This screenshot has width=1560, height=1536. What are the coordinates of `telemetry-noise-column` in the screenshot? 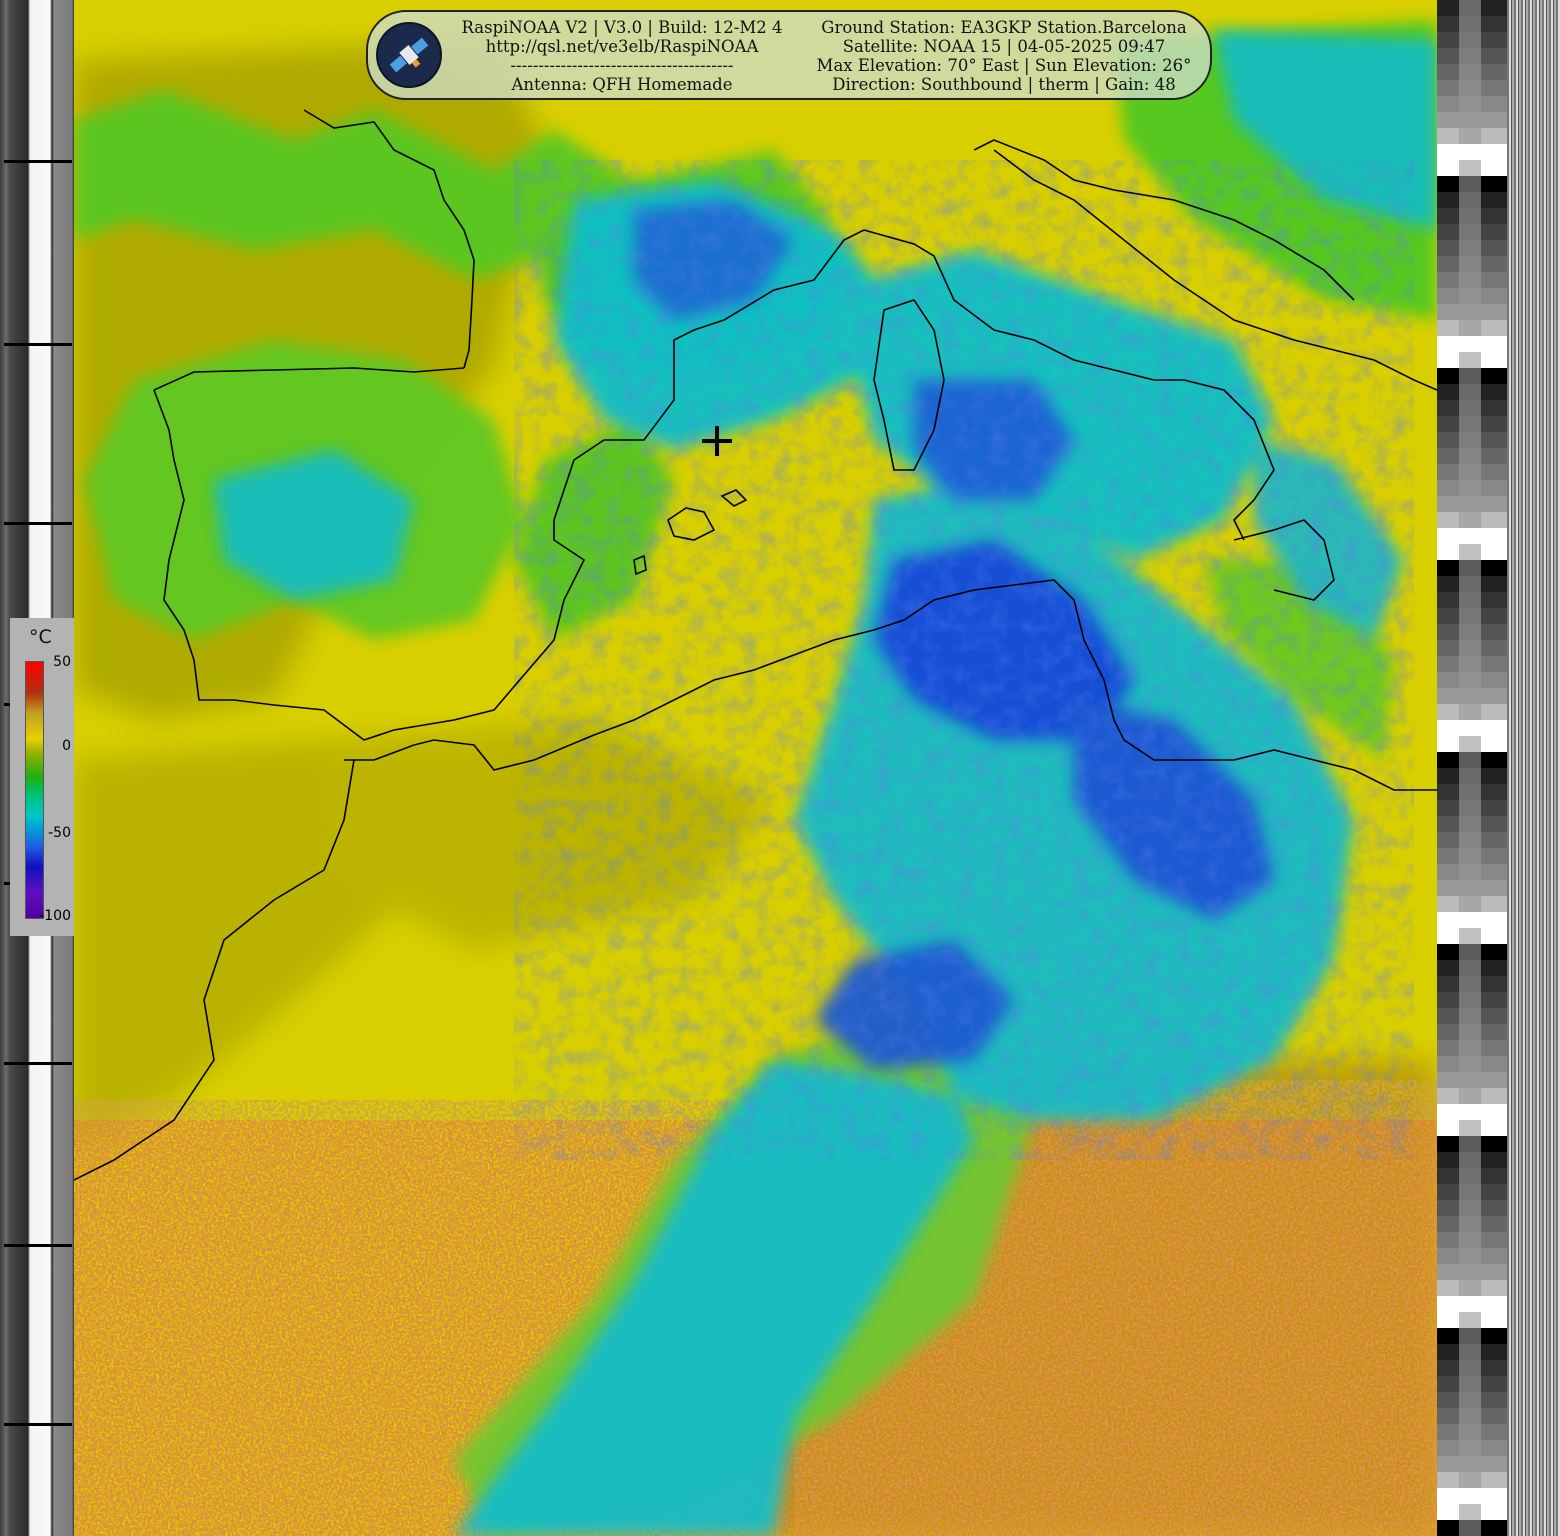 It's located at (1533, 768).